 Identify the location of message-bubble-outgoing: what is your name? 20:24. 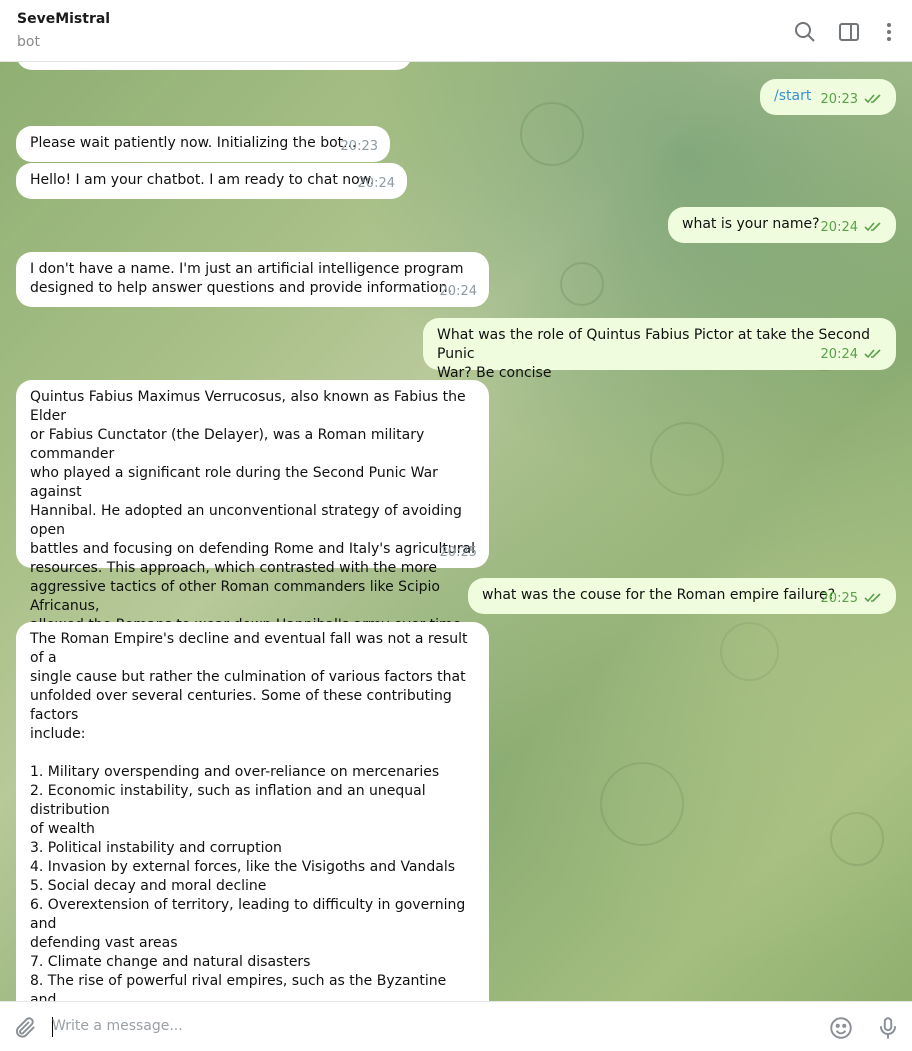
(782, 225).